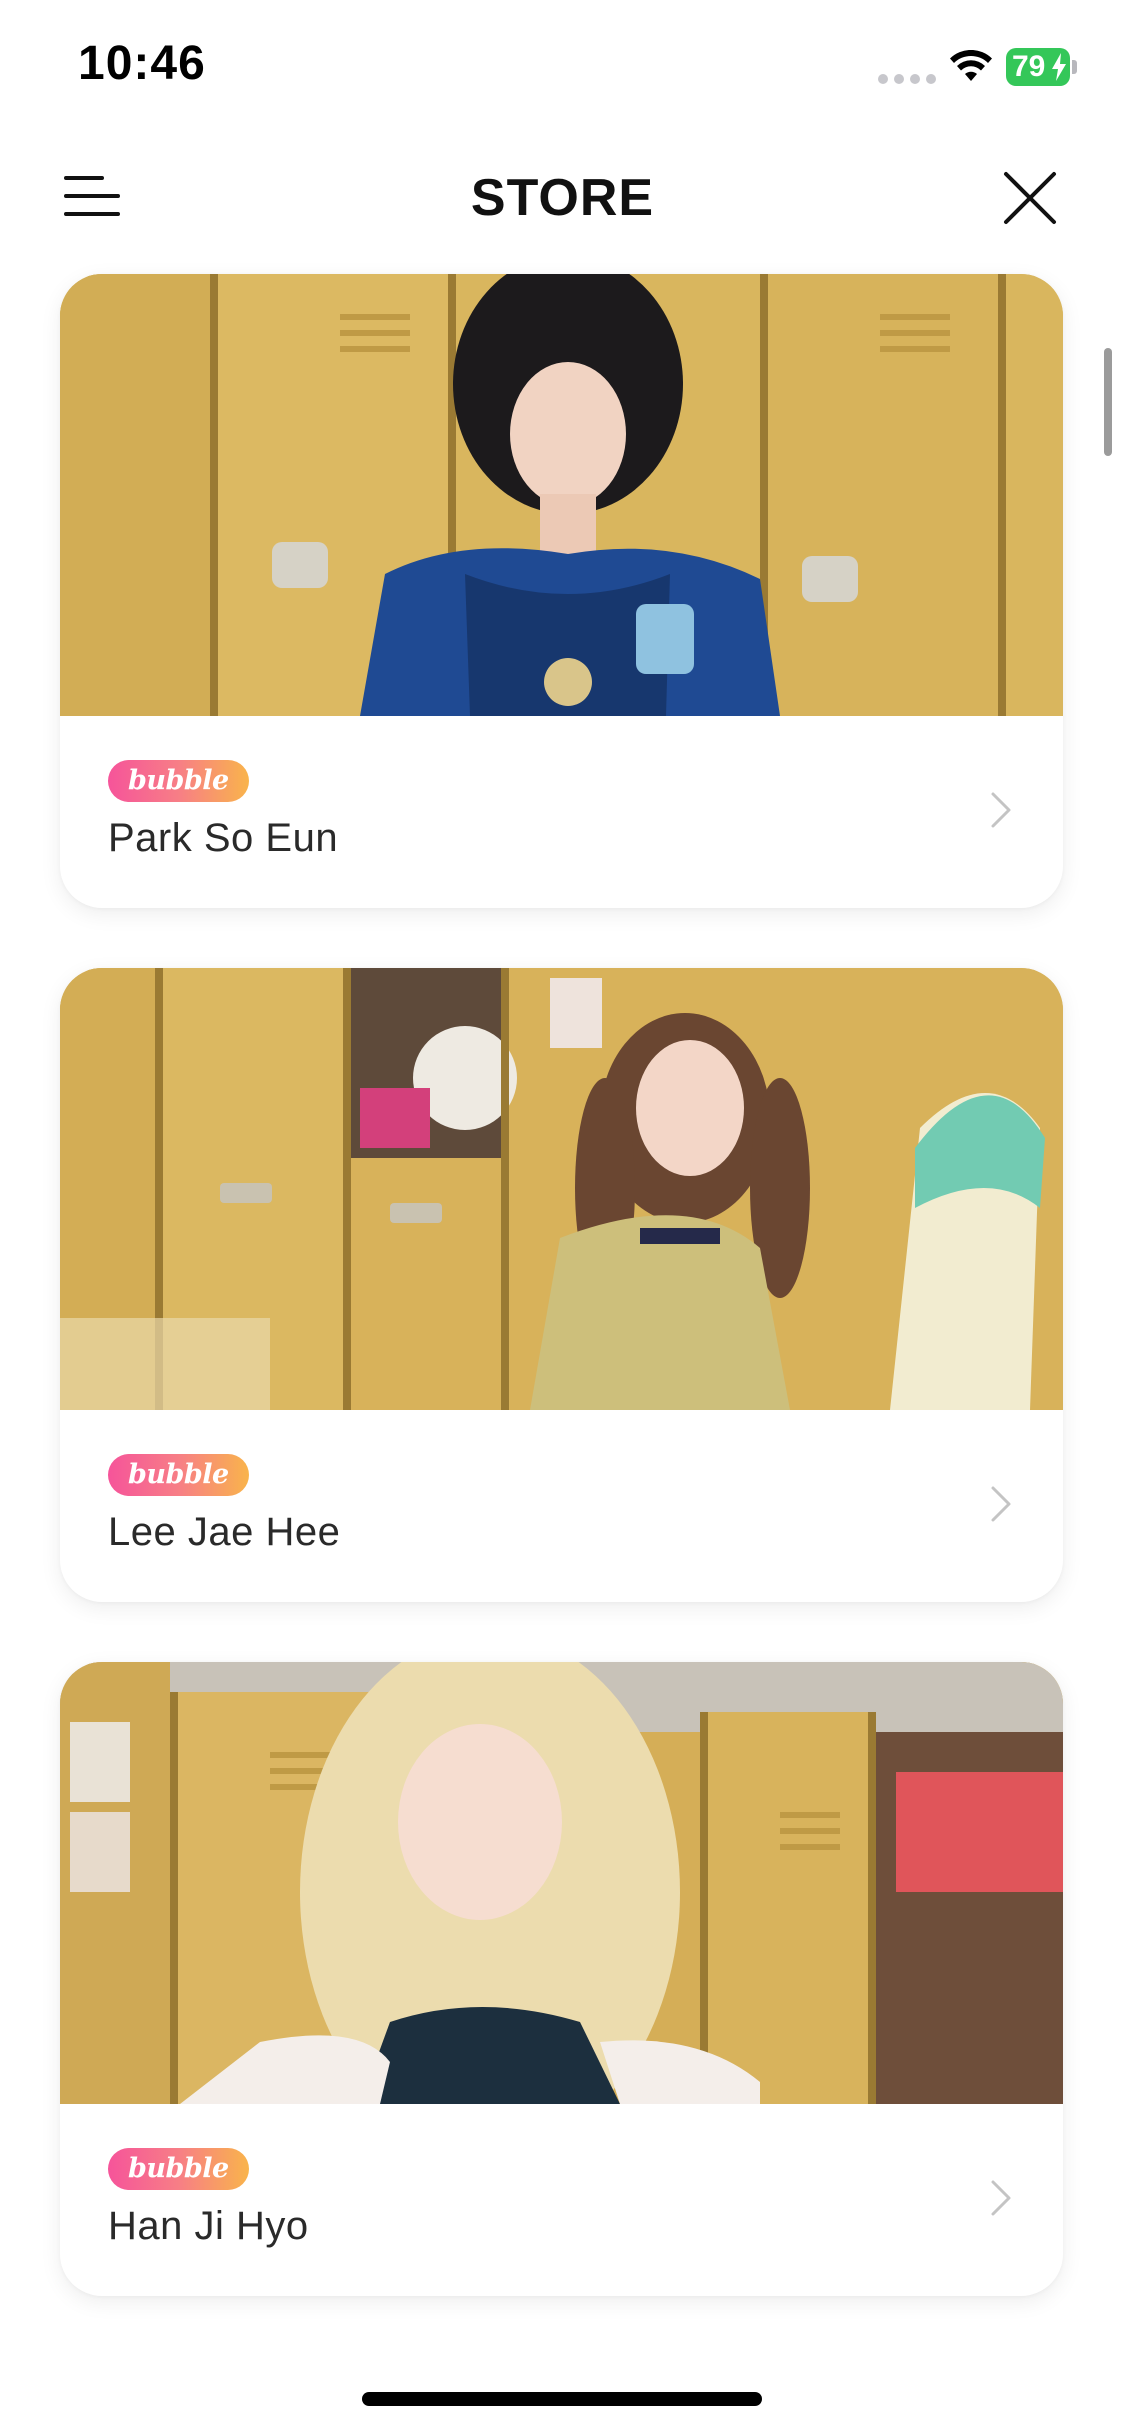 Image resolution: width=1125 pixels, height=2436 pixels. What do you see at coordinates (1059, 67) in the screenshot?
I see `charging-bolt-icon` at bounding box center [1059, 67].